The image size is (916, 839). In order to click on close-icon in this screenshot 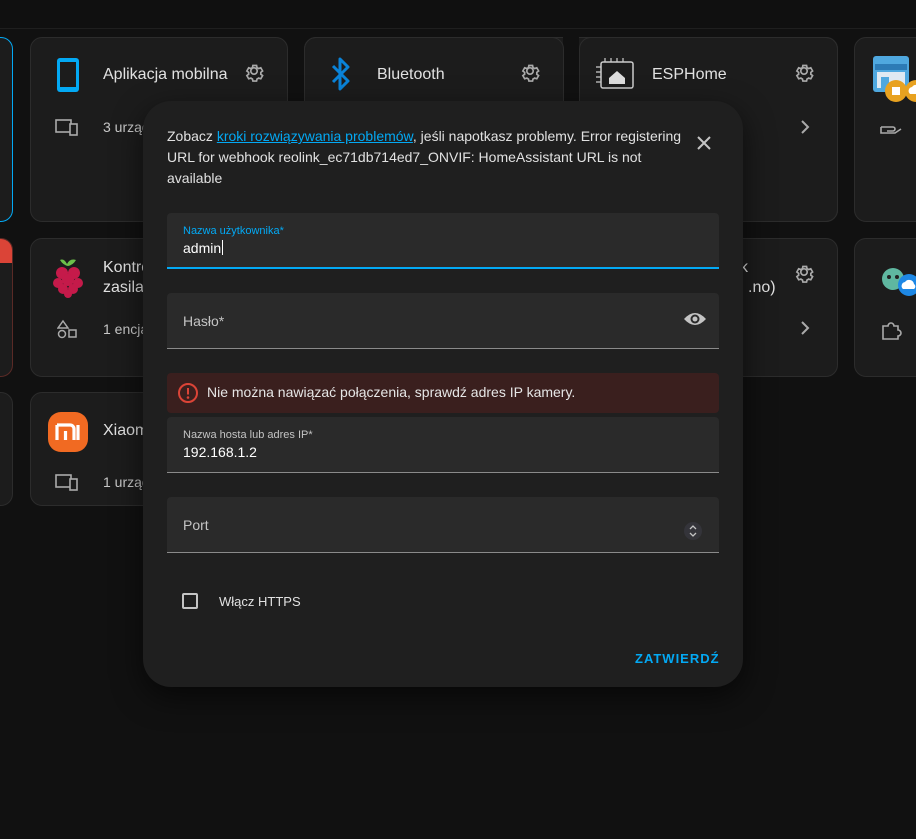, I will do `click(704, 143)`.